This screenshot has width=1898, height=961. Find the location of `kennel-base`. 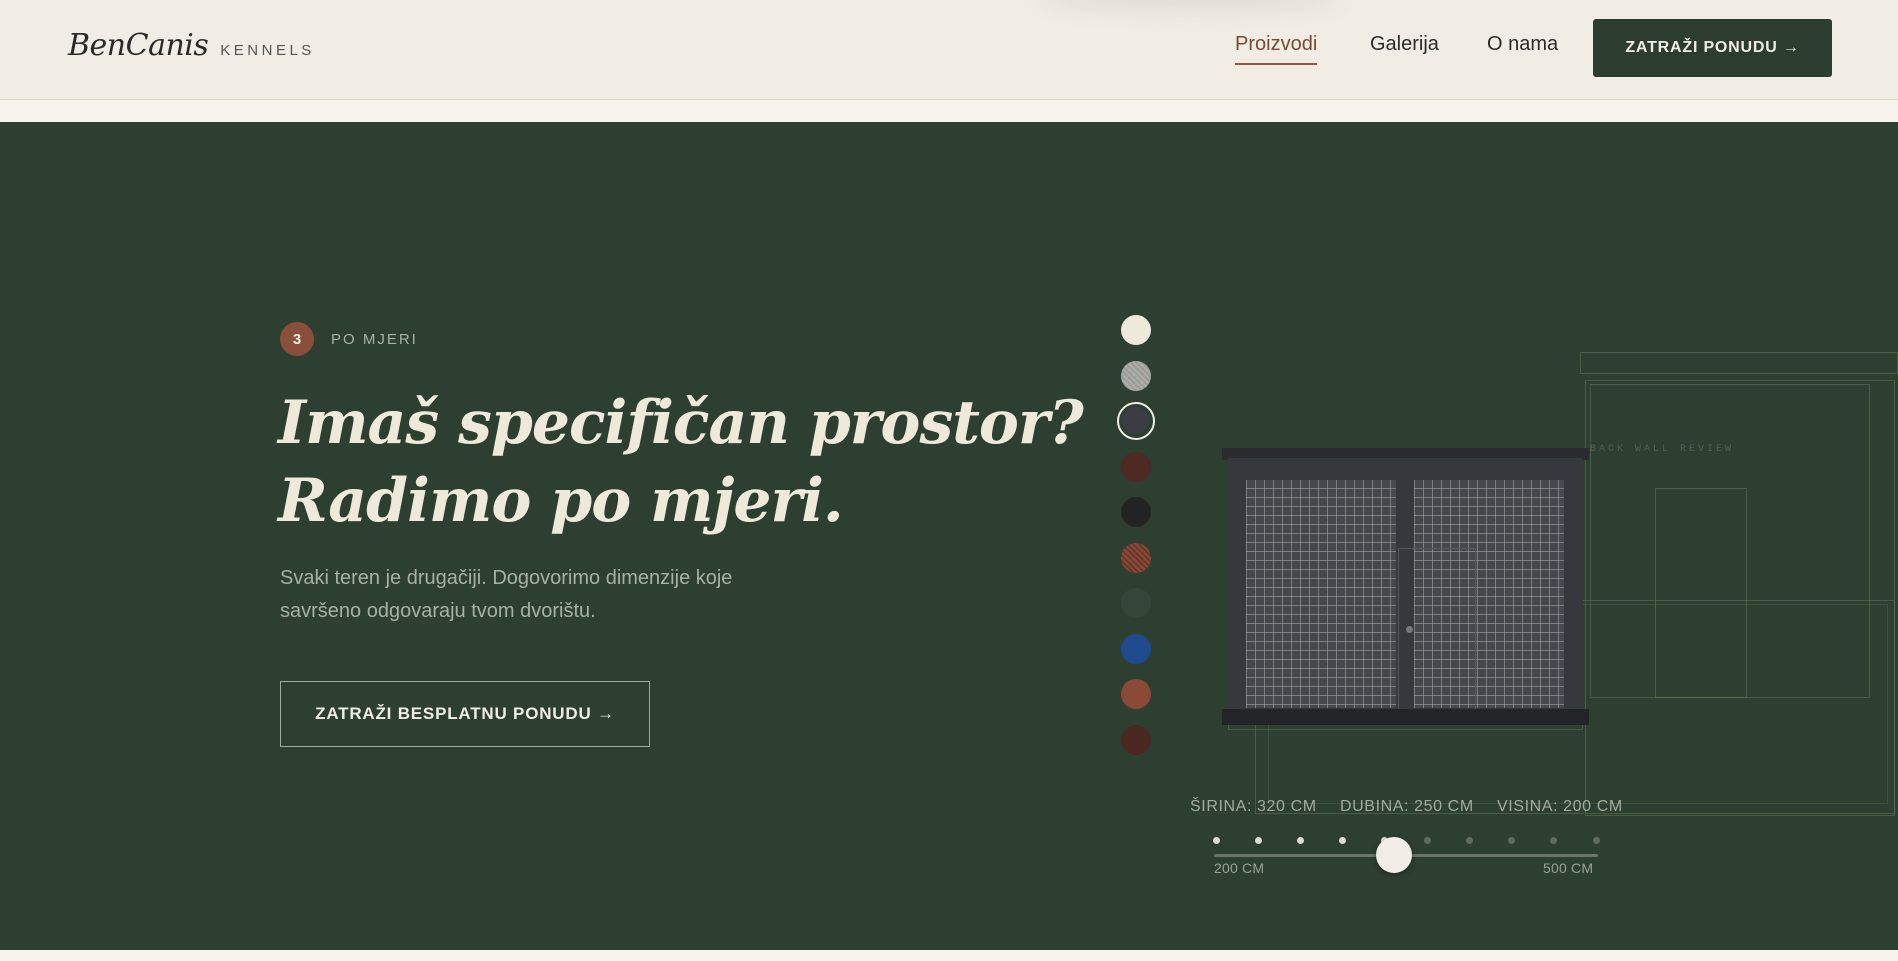

kennel-base is located at coordinates (1405, 717).